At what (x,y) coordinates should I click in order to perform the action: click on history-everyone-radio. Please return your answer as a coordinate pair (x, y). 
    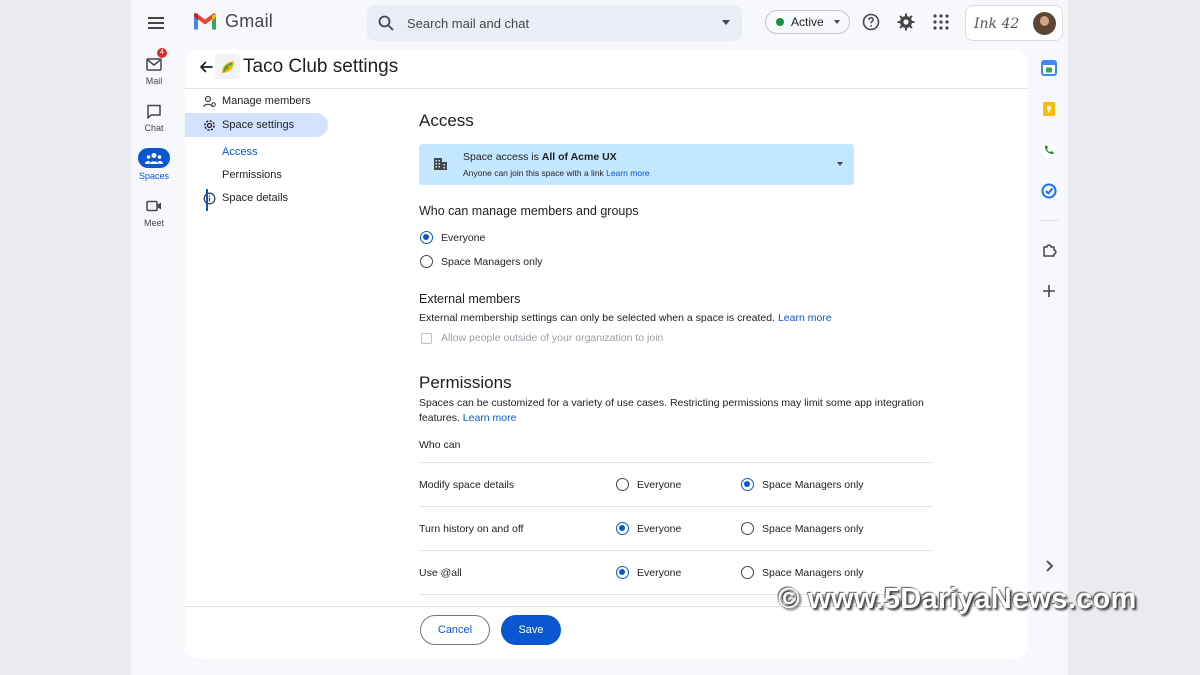
    Looking at the image, I should click on (622, 528).